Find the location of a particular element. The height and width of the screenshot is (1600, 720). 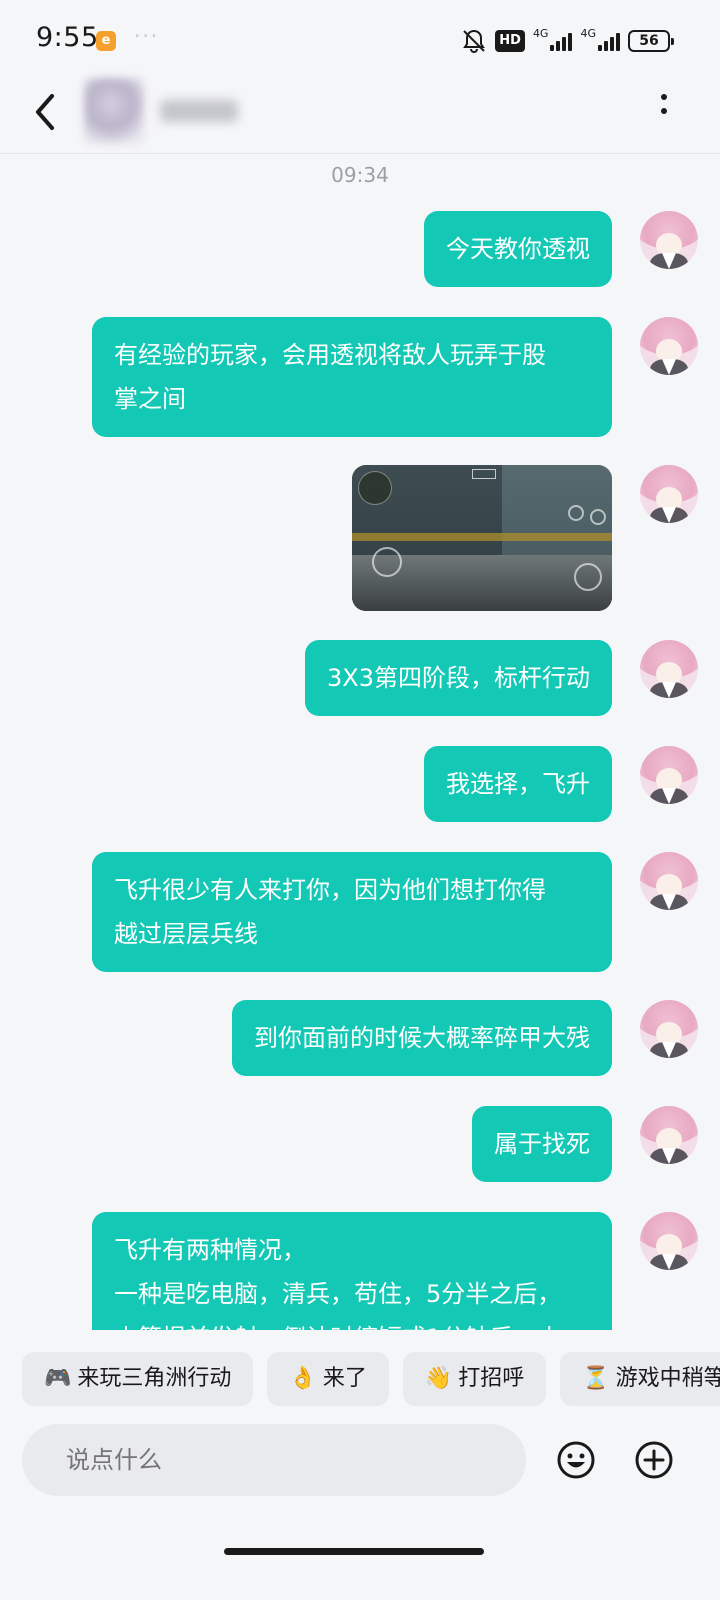

message-bubble: 到你面前的时候大概率碎甲大残 is located at coordinates (422, 1038).